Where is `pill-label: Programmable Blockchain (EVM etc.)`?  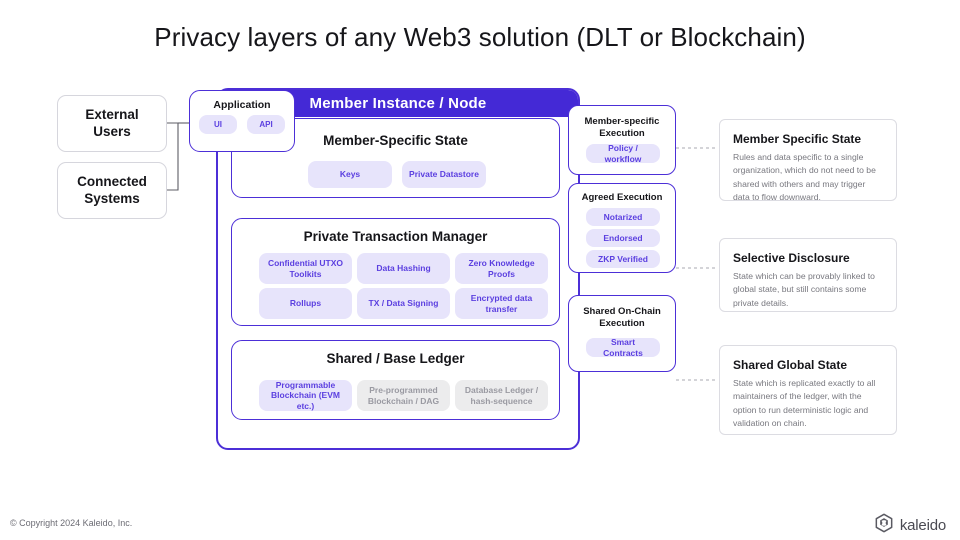
pill-label: Programmable Blockchain (EVM etc.) is located at coordinates (305, 395).